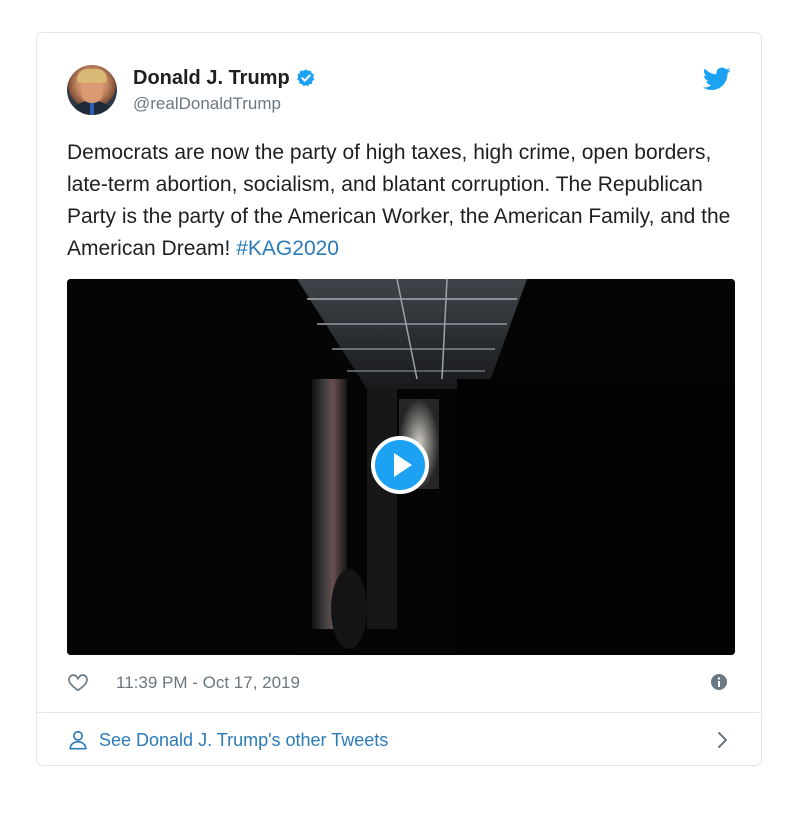  What do you see at coordinates (716, 79) in the screenshot?
I see `twitter-bird-icon` at bounding box center [716, 79].